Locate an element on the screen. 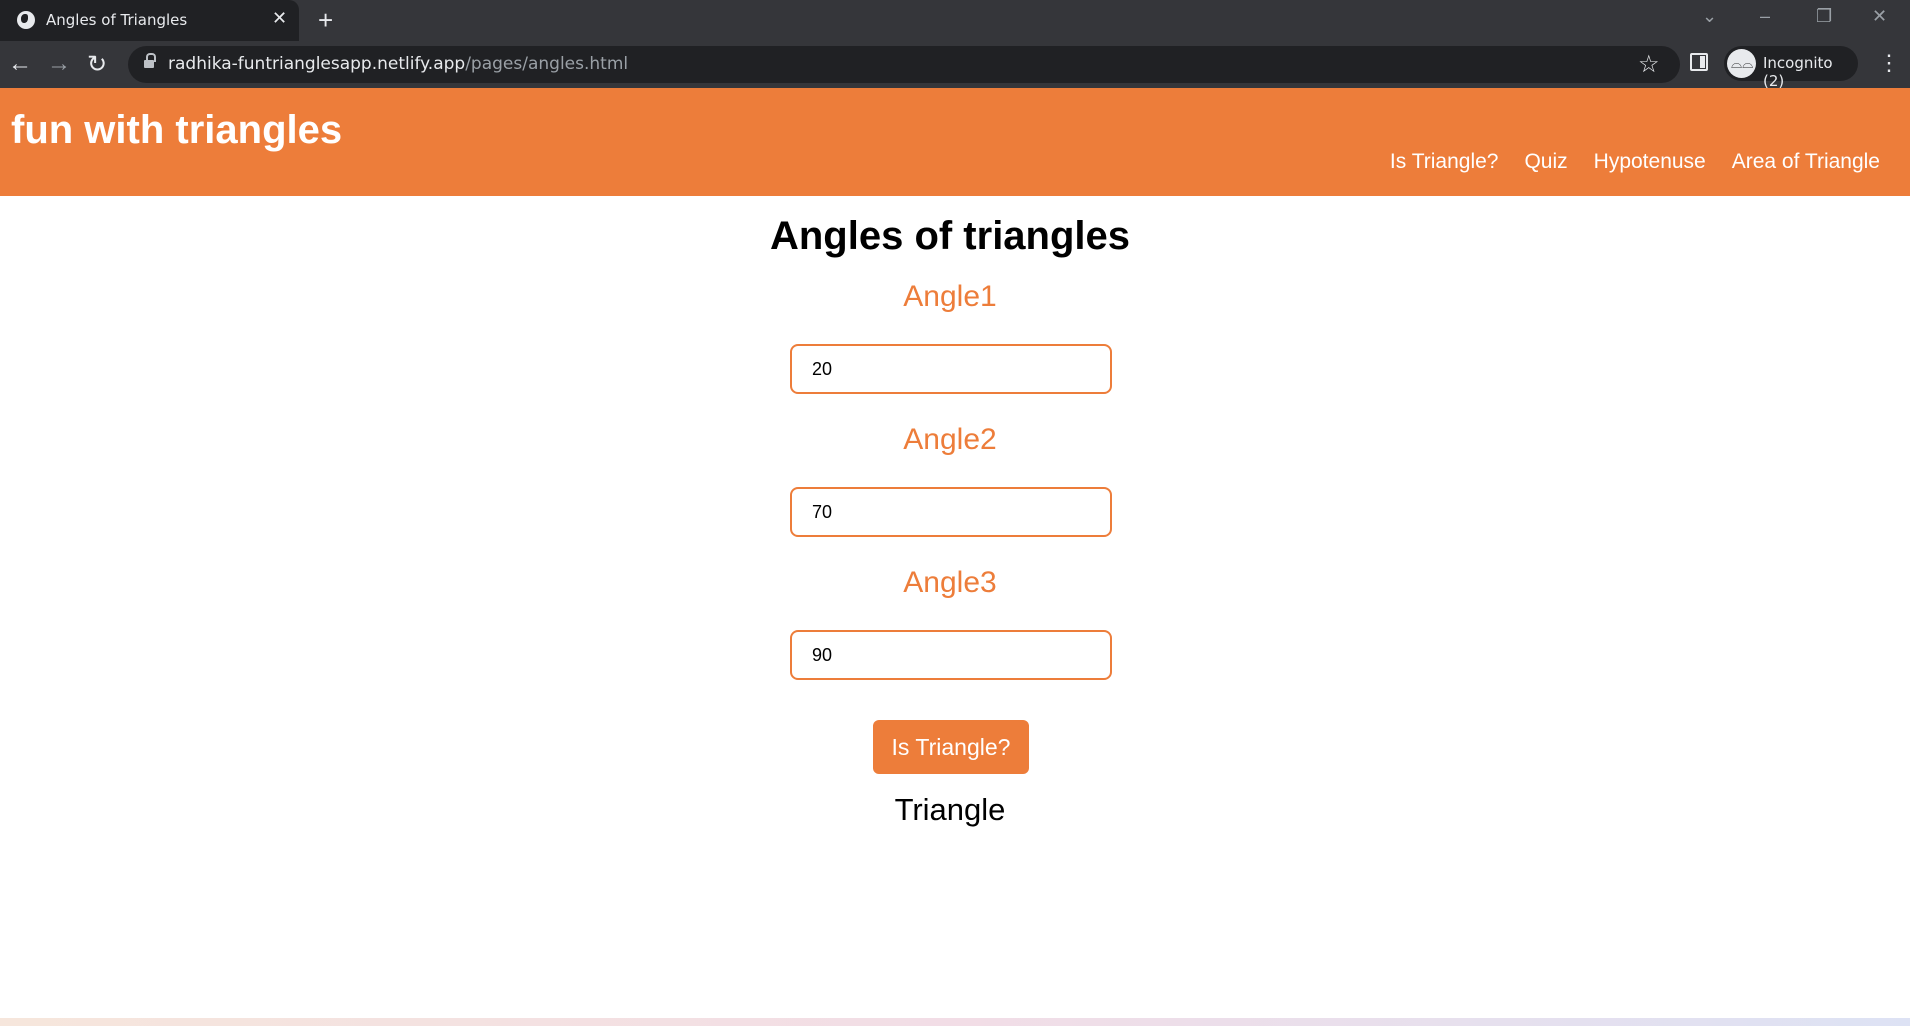 The width and height of the screenshot is (1910, 1026). browser-tab-strip: Angles of Triangles ✕ + ⌄ – ❐ ✕ is located at coordinates (955, 20).